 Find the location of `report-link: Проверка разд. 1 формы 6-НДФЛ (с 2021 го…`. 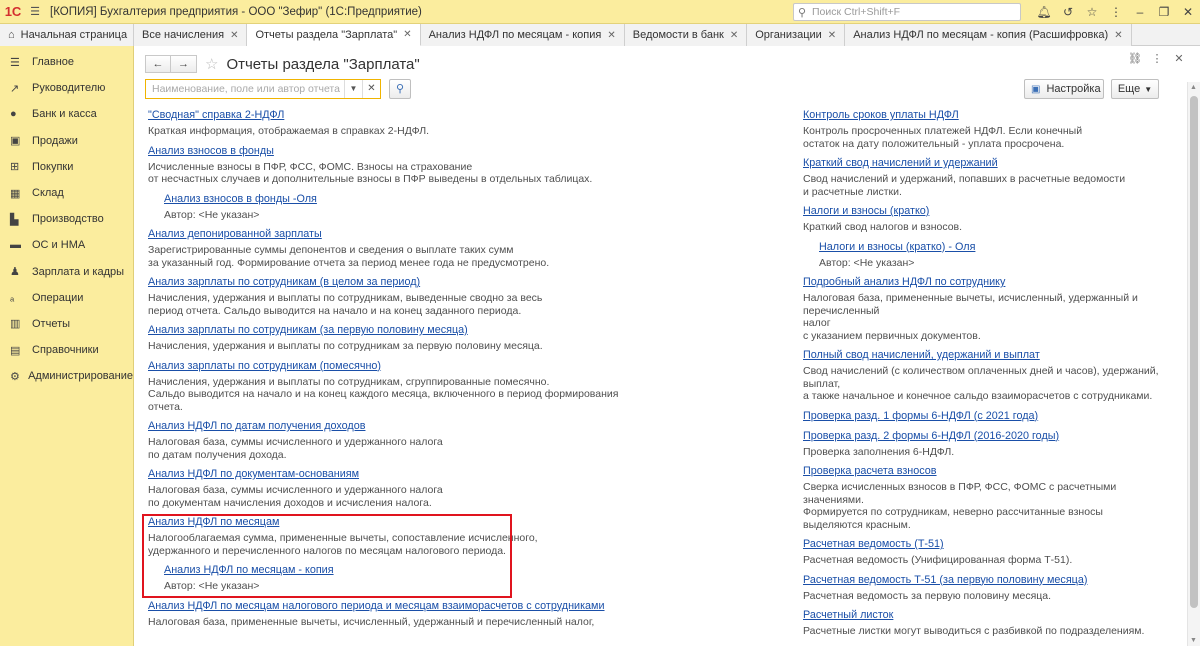

report-link: Проверка разд. 1 формы 6-НДФЛ (с 2021 го… is located at coordinates (995, 416).